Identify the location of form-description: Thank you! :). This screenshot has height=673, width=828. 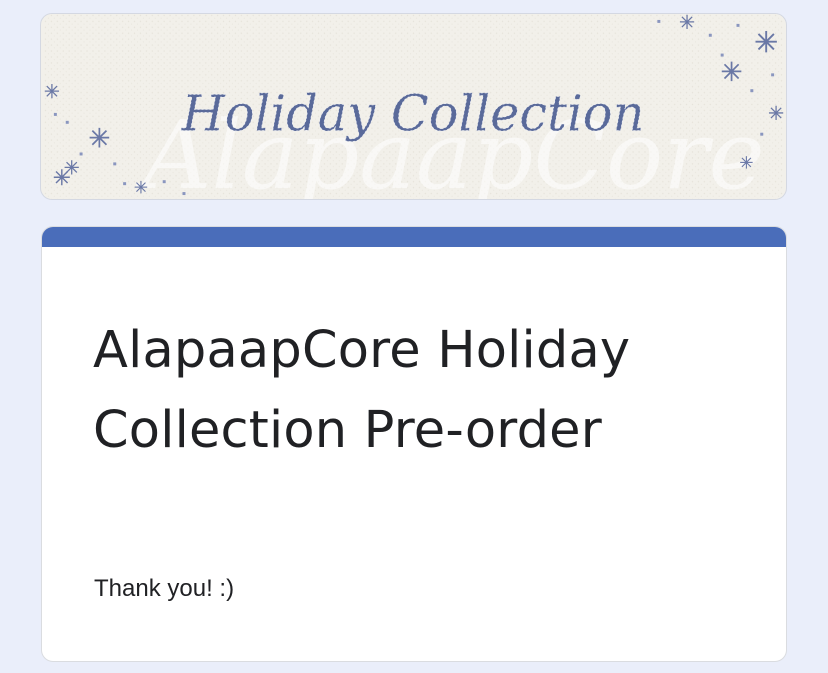
(164, 588).